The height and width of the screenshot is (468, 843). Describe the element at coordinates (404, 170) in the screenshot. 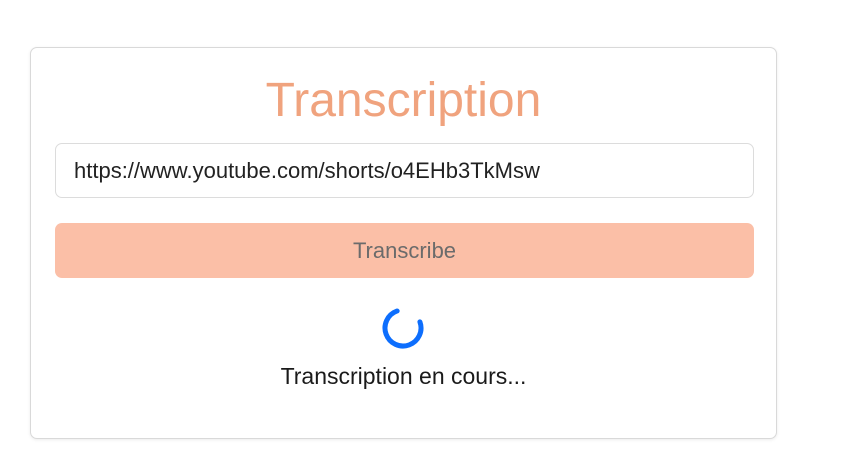

I see `url-input` at that location.